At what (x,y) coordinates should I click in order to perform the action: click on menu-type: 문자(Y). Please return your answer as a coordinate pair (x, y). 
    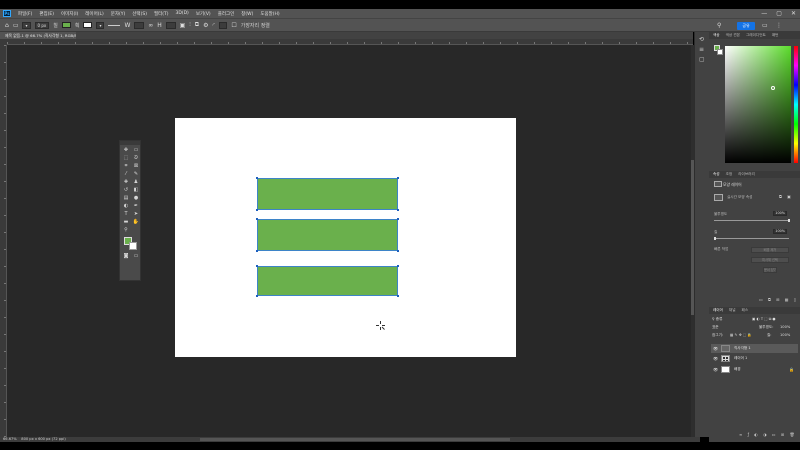
    Looking at the image, I should click on (118, 14).